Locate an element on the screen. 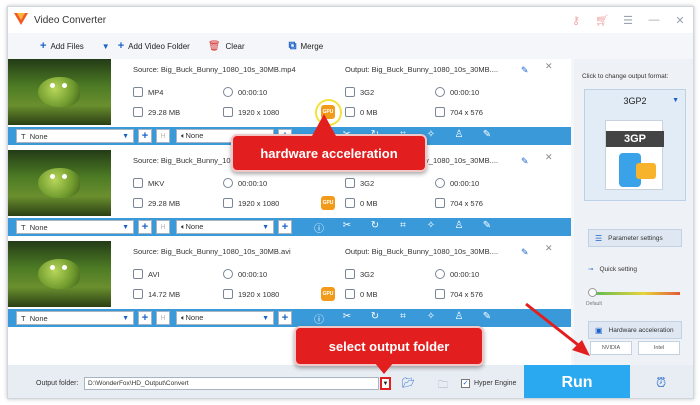 The height and width of the screenshot is (405, 700). quick-setting-icon: ⊸ is located at coordinates (591, 269).